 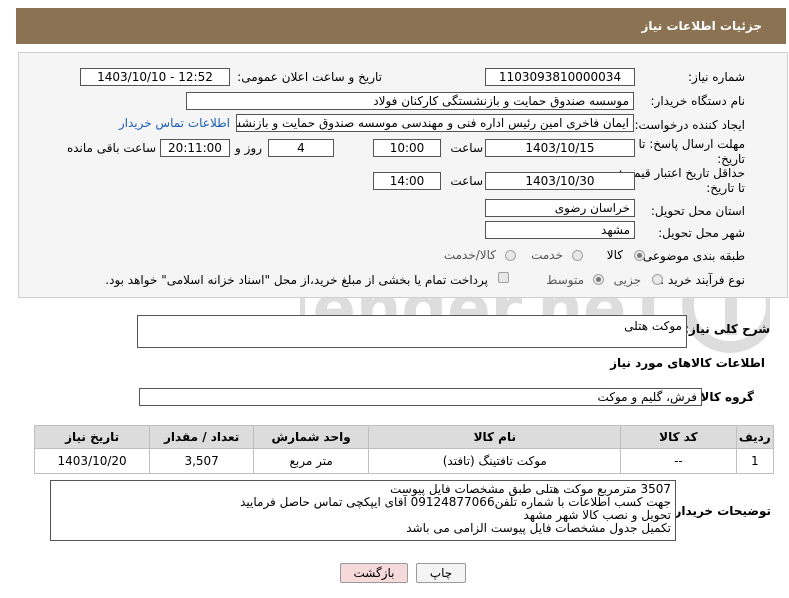 I want to click on buyer-contact-link: اطلاعات تماس خریدار, so click(x=174, y=123).